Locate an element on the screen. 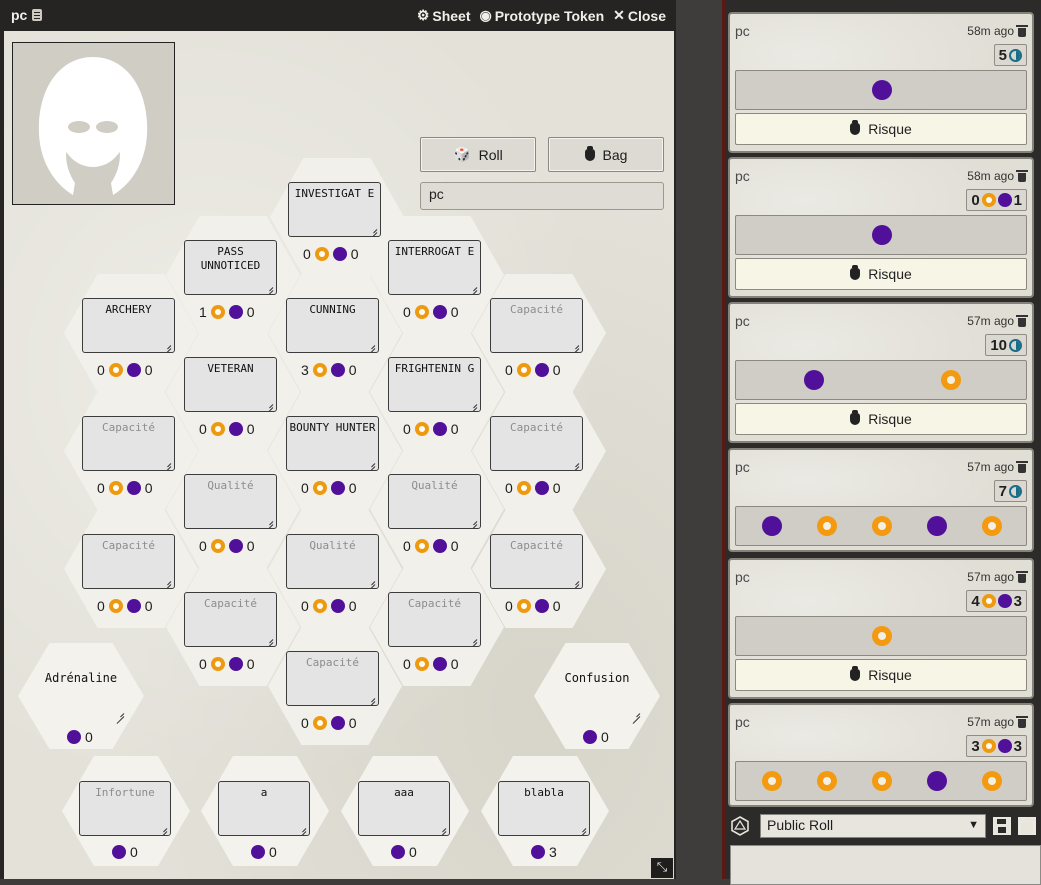 The image size is (1041, 885). ability-counter: 30 is located at coordinates (329, 370).